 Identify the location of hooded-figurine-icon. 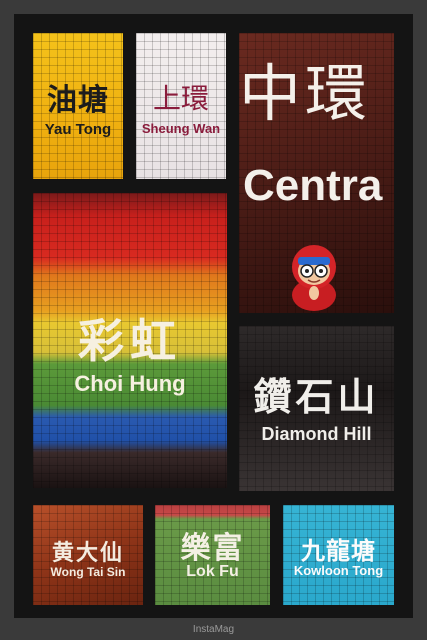
(314, 278).